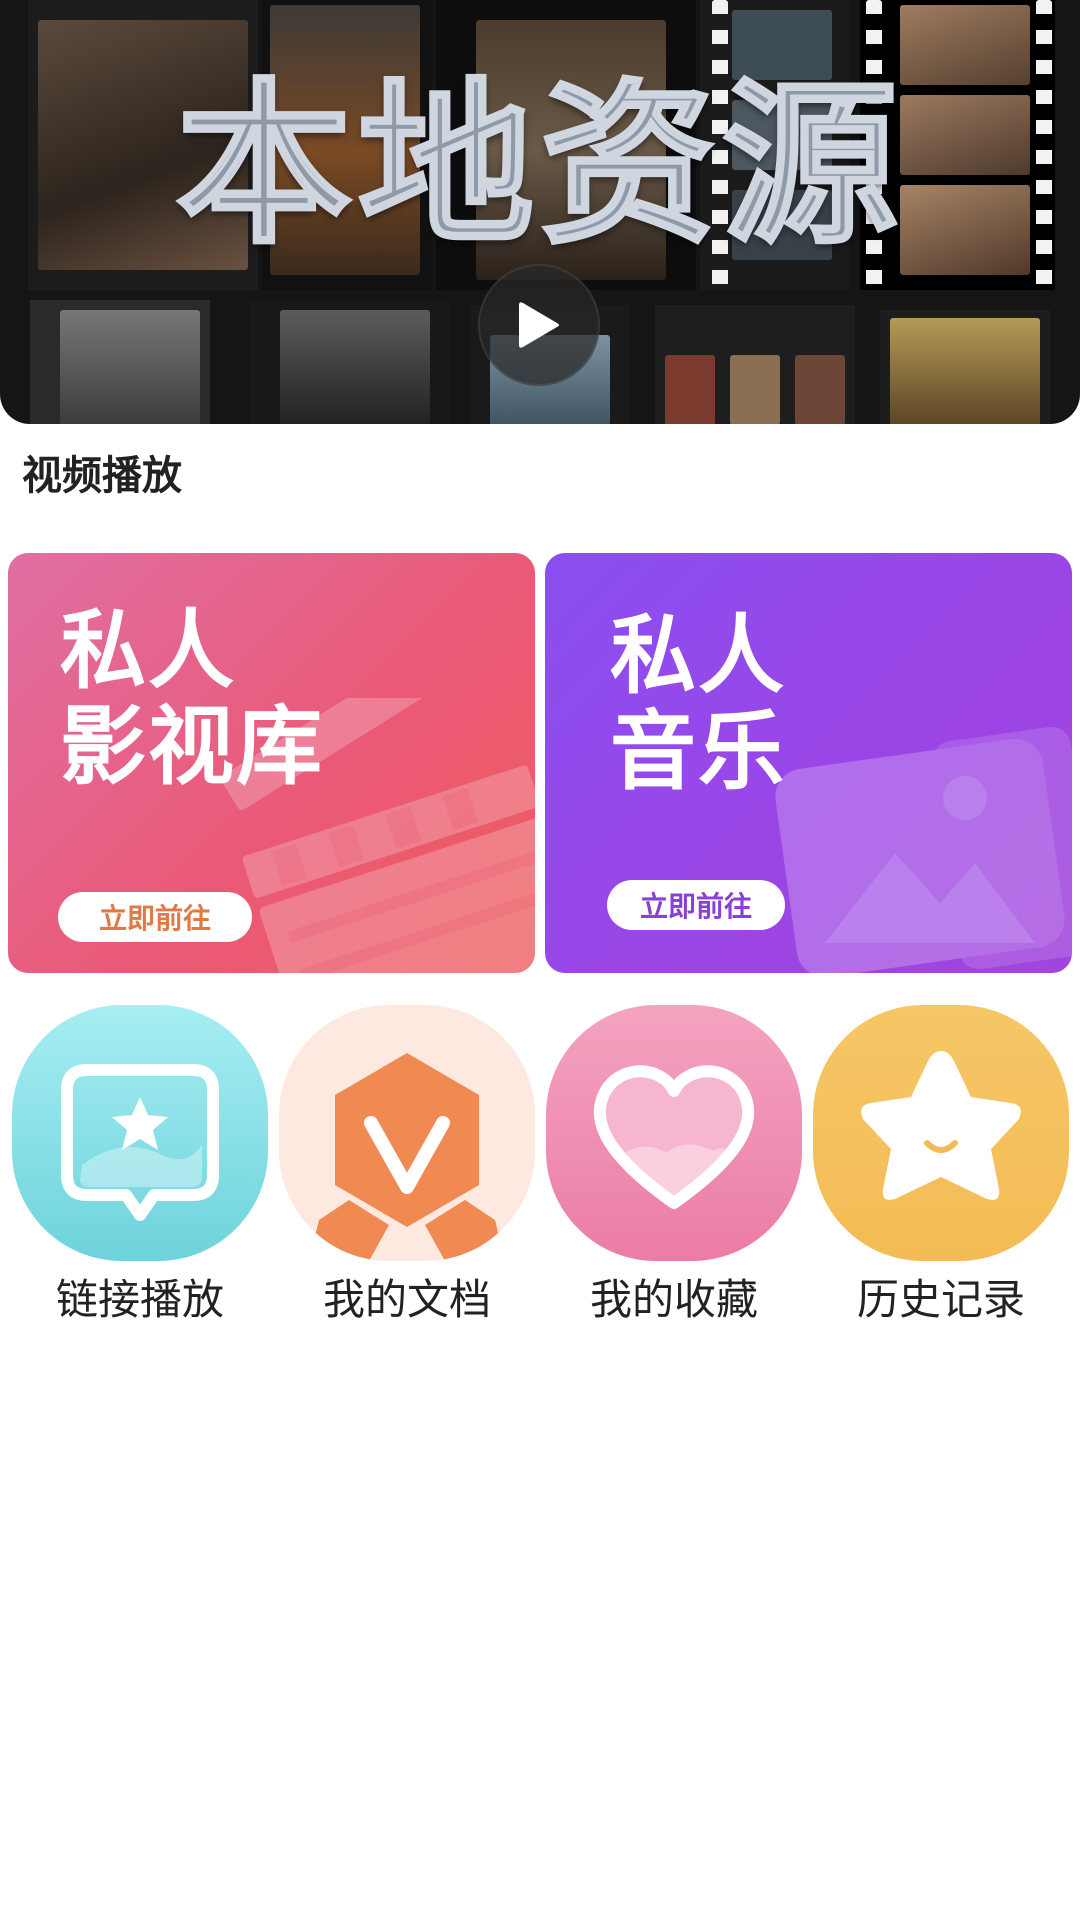  I want to click on play-icon, so click(539, 325).